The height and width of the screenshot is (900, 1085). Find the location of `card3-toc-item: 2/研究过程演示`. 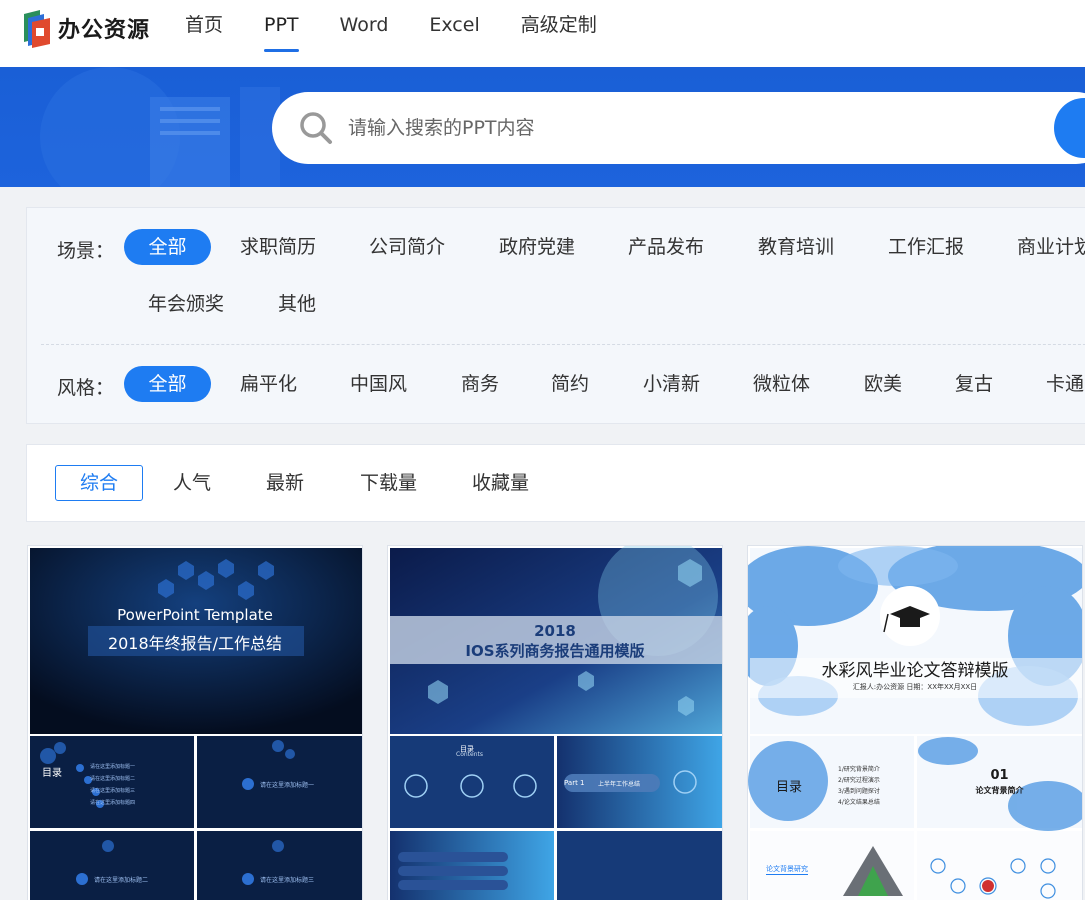

card3-toc-item: 2/研究过程演示 is located at coordinates (859, 780).